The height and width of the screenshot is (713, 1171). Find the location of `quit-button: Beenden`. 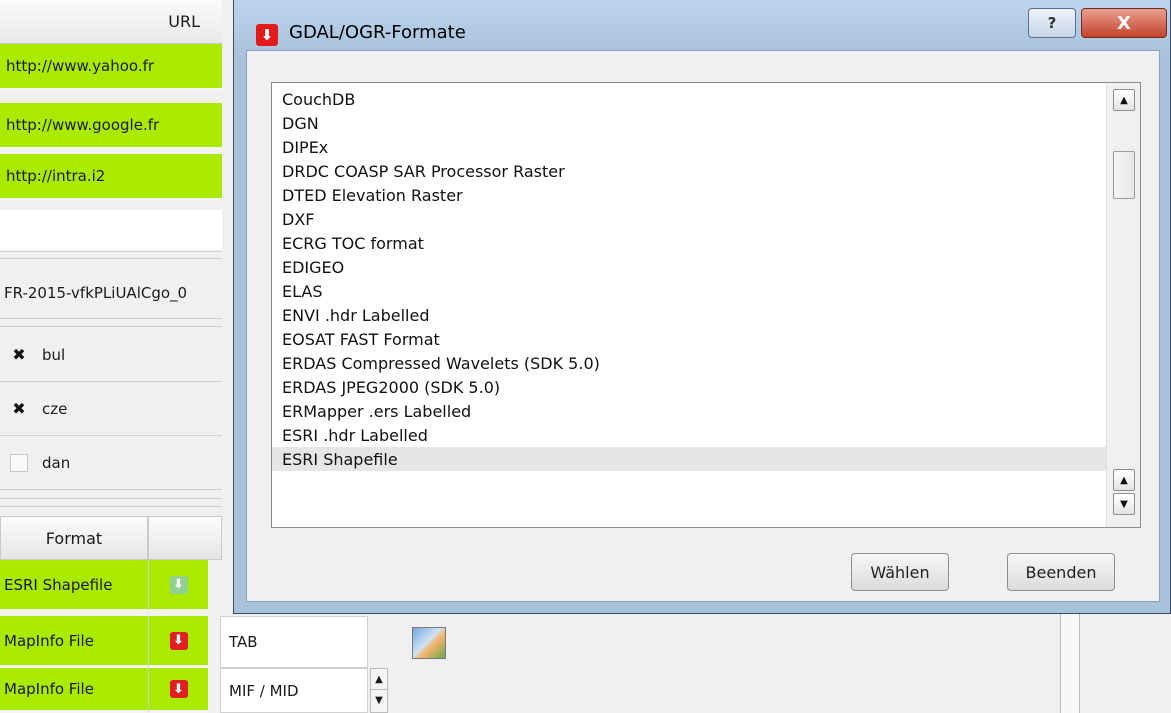

quit-button: Beenden is located at coordinates (1061, 572).